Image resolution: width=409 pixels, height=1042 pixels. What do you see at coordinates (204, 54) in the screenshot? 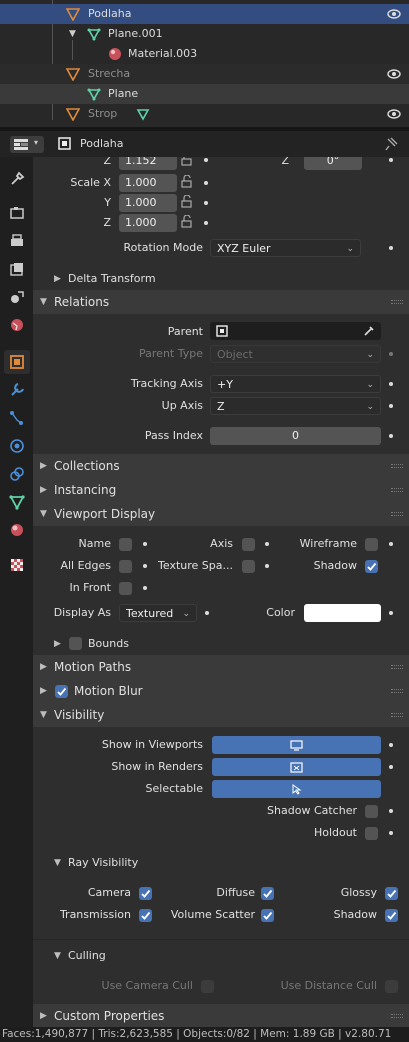
I see `outliner-row-material003: Material.003` at bounding box center [204, 54].